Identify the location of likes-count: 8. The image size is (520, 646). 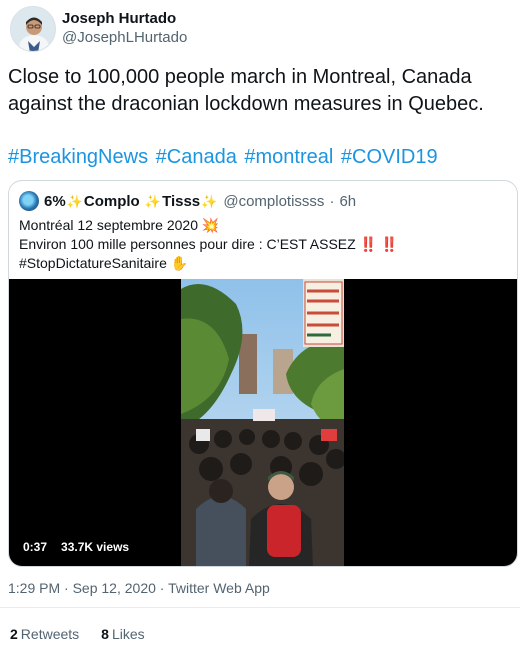
(105, 634).